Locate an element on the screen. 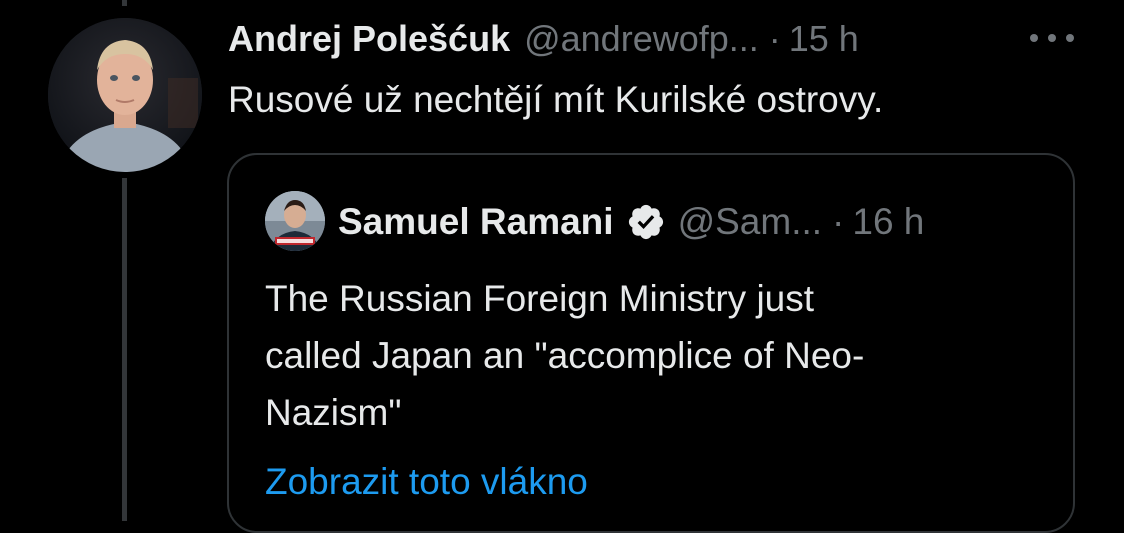  tweet-text: Rusové už nechtějí mít Kurilské ostrovy. is located at coordinates (556, 99).